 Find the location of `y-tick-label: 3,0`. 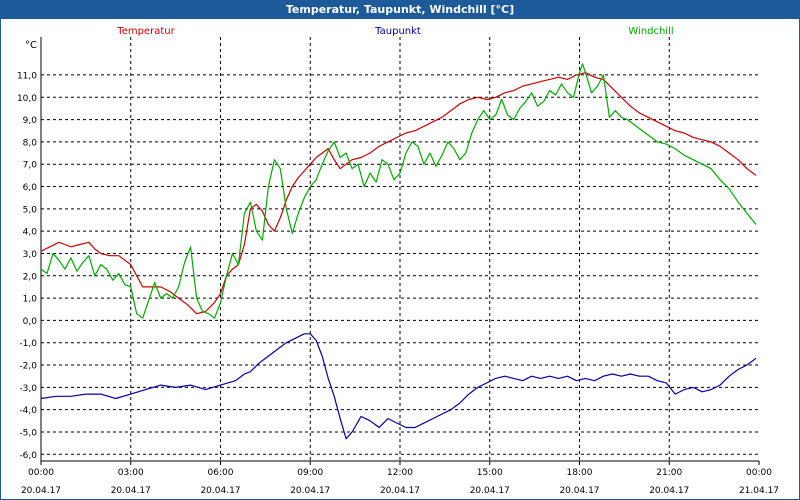

y-tick-label: 3,0 is located at coordinates (30, 255).